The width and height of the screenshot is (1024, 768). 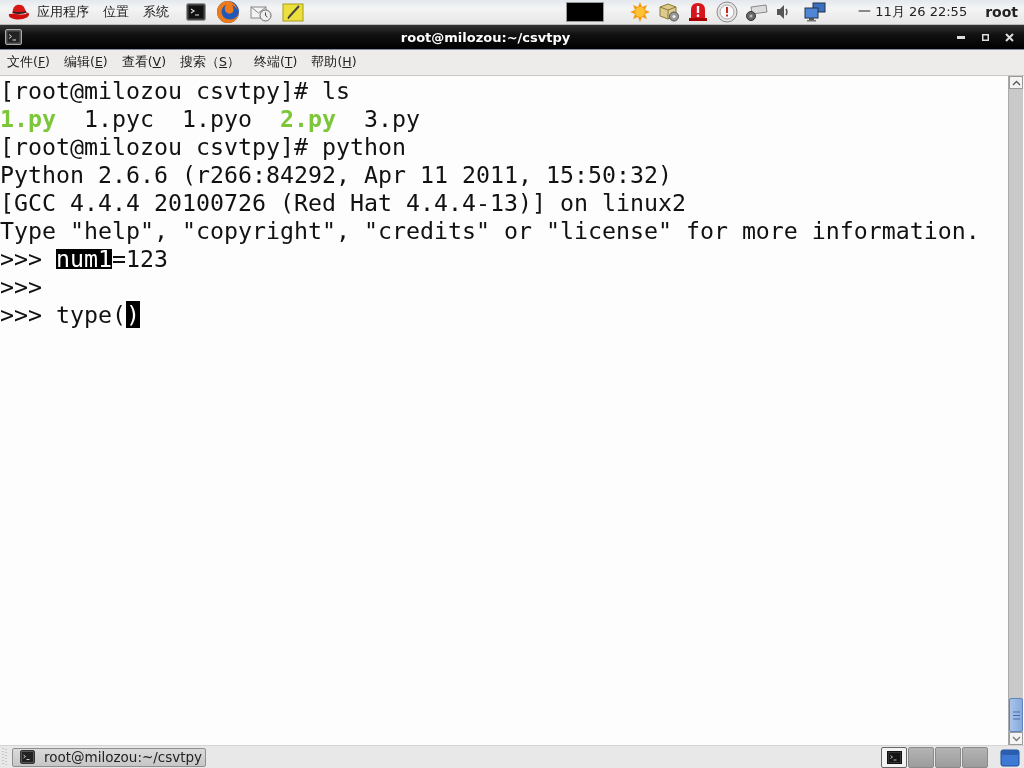 I want to click on exclamation-circle-icon, so click(x=727, y=12).